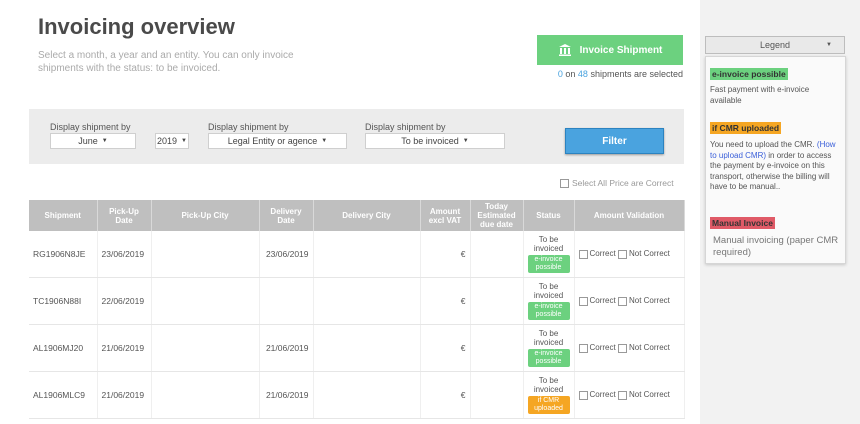 This screenshot has height=424, width=860. What do you see at coordinates (430, 141) in the screenshot?
I see `status-select-value: To be invoiced` at bounding box center [430, 141].